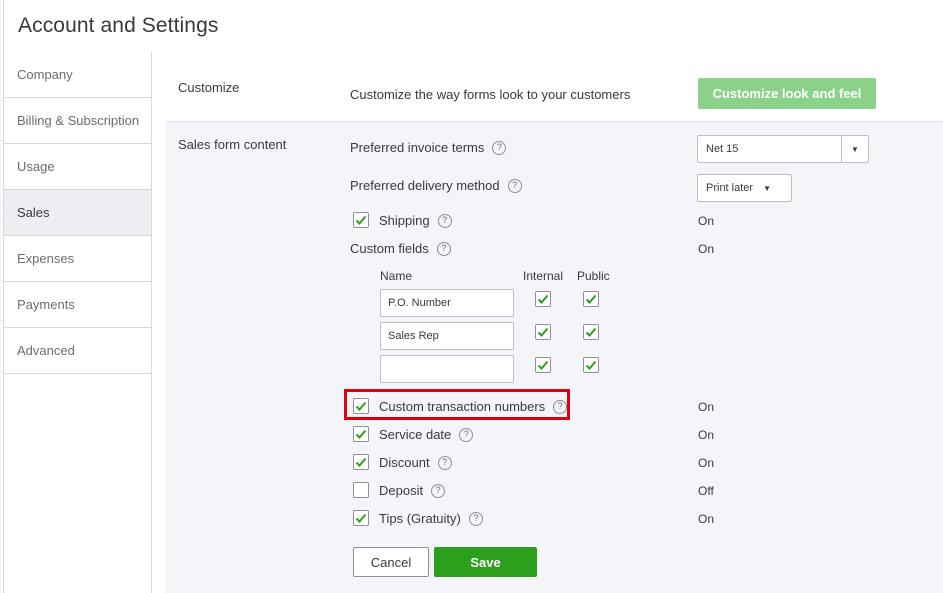 The width and height of the screenshot is (943, 593). I want to click on custom-fields-label: Custom fields, so click(389, 248).